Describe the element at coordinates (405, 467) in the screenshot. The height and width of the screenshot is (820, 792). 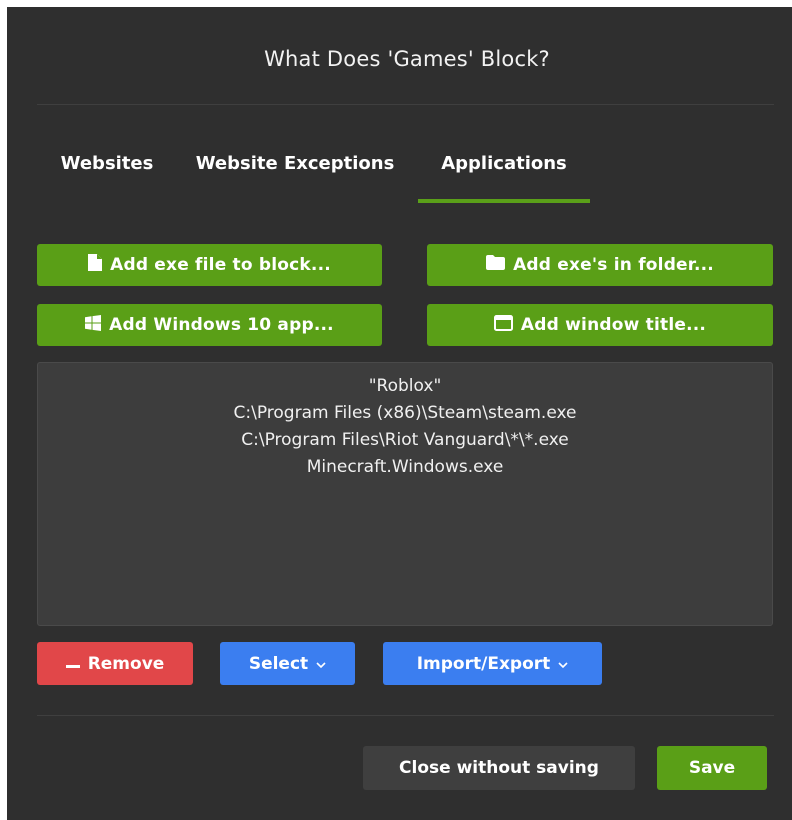
I see `list-item: Minecraft.Windows.exe` at that location.